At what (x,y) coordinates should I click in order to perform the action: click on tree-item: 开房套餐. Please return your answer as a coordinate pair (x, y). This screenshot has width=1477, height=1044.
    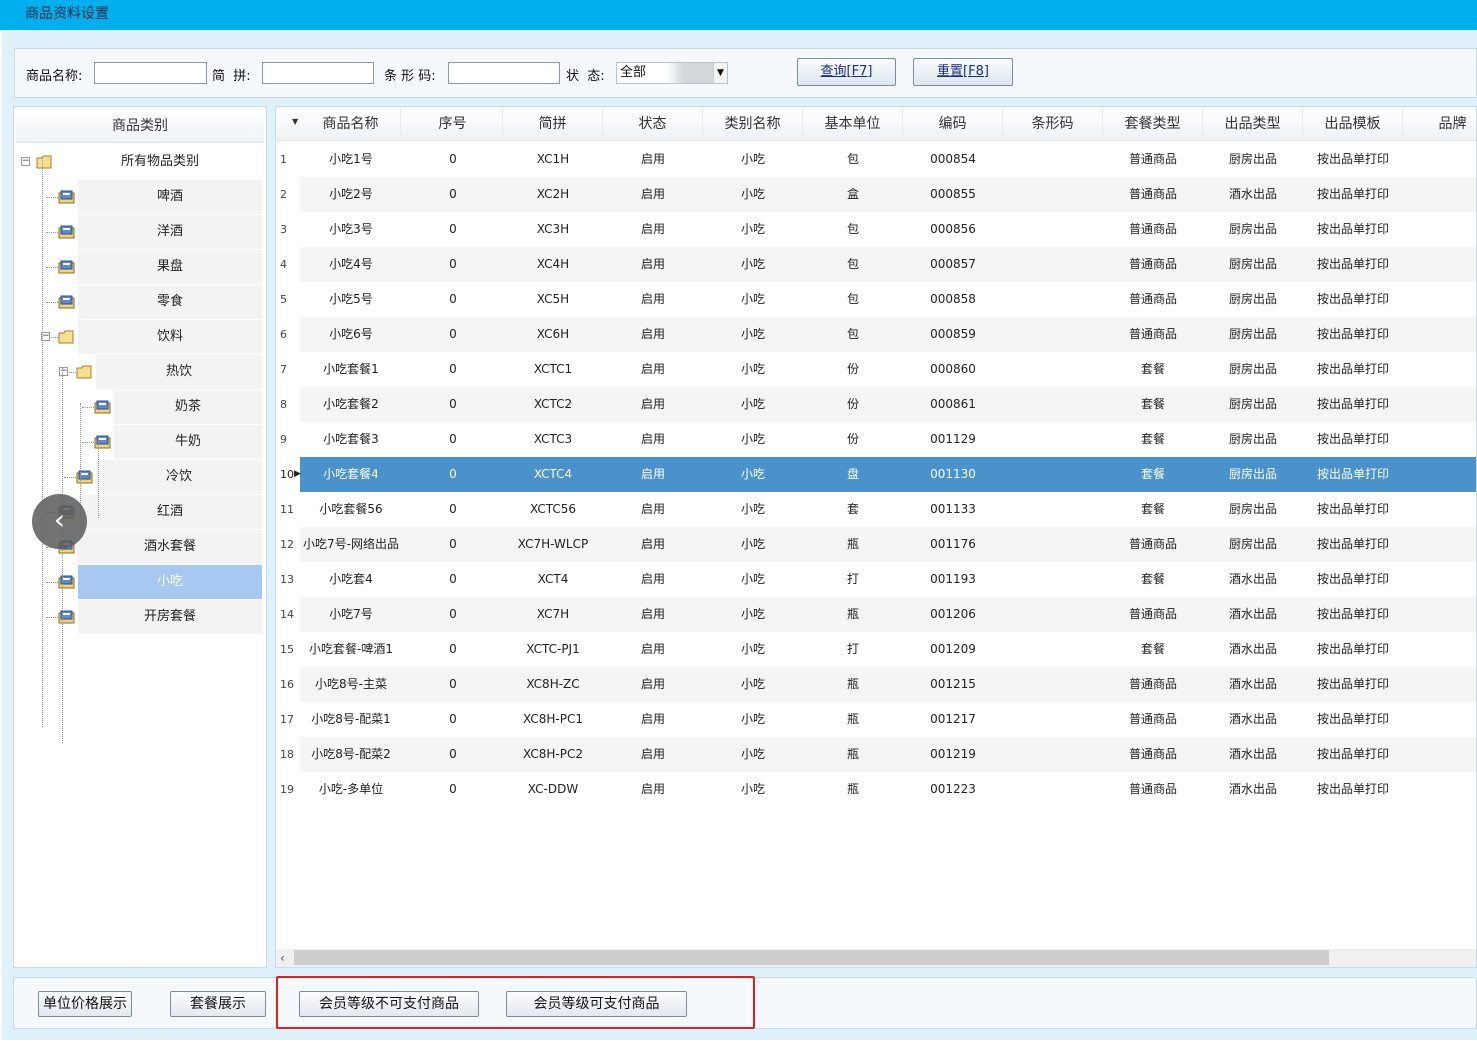
    Looking at the image, I should click on (170, 617).